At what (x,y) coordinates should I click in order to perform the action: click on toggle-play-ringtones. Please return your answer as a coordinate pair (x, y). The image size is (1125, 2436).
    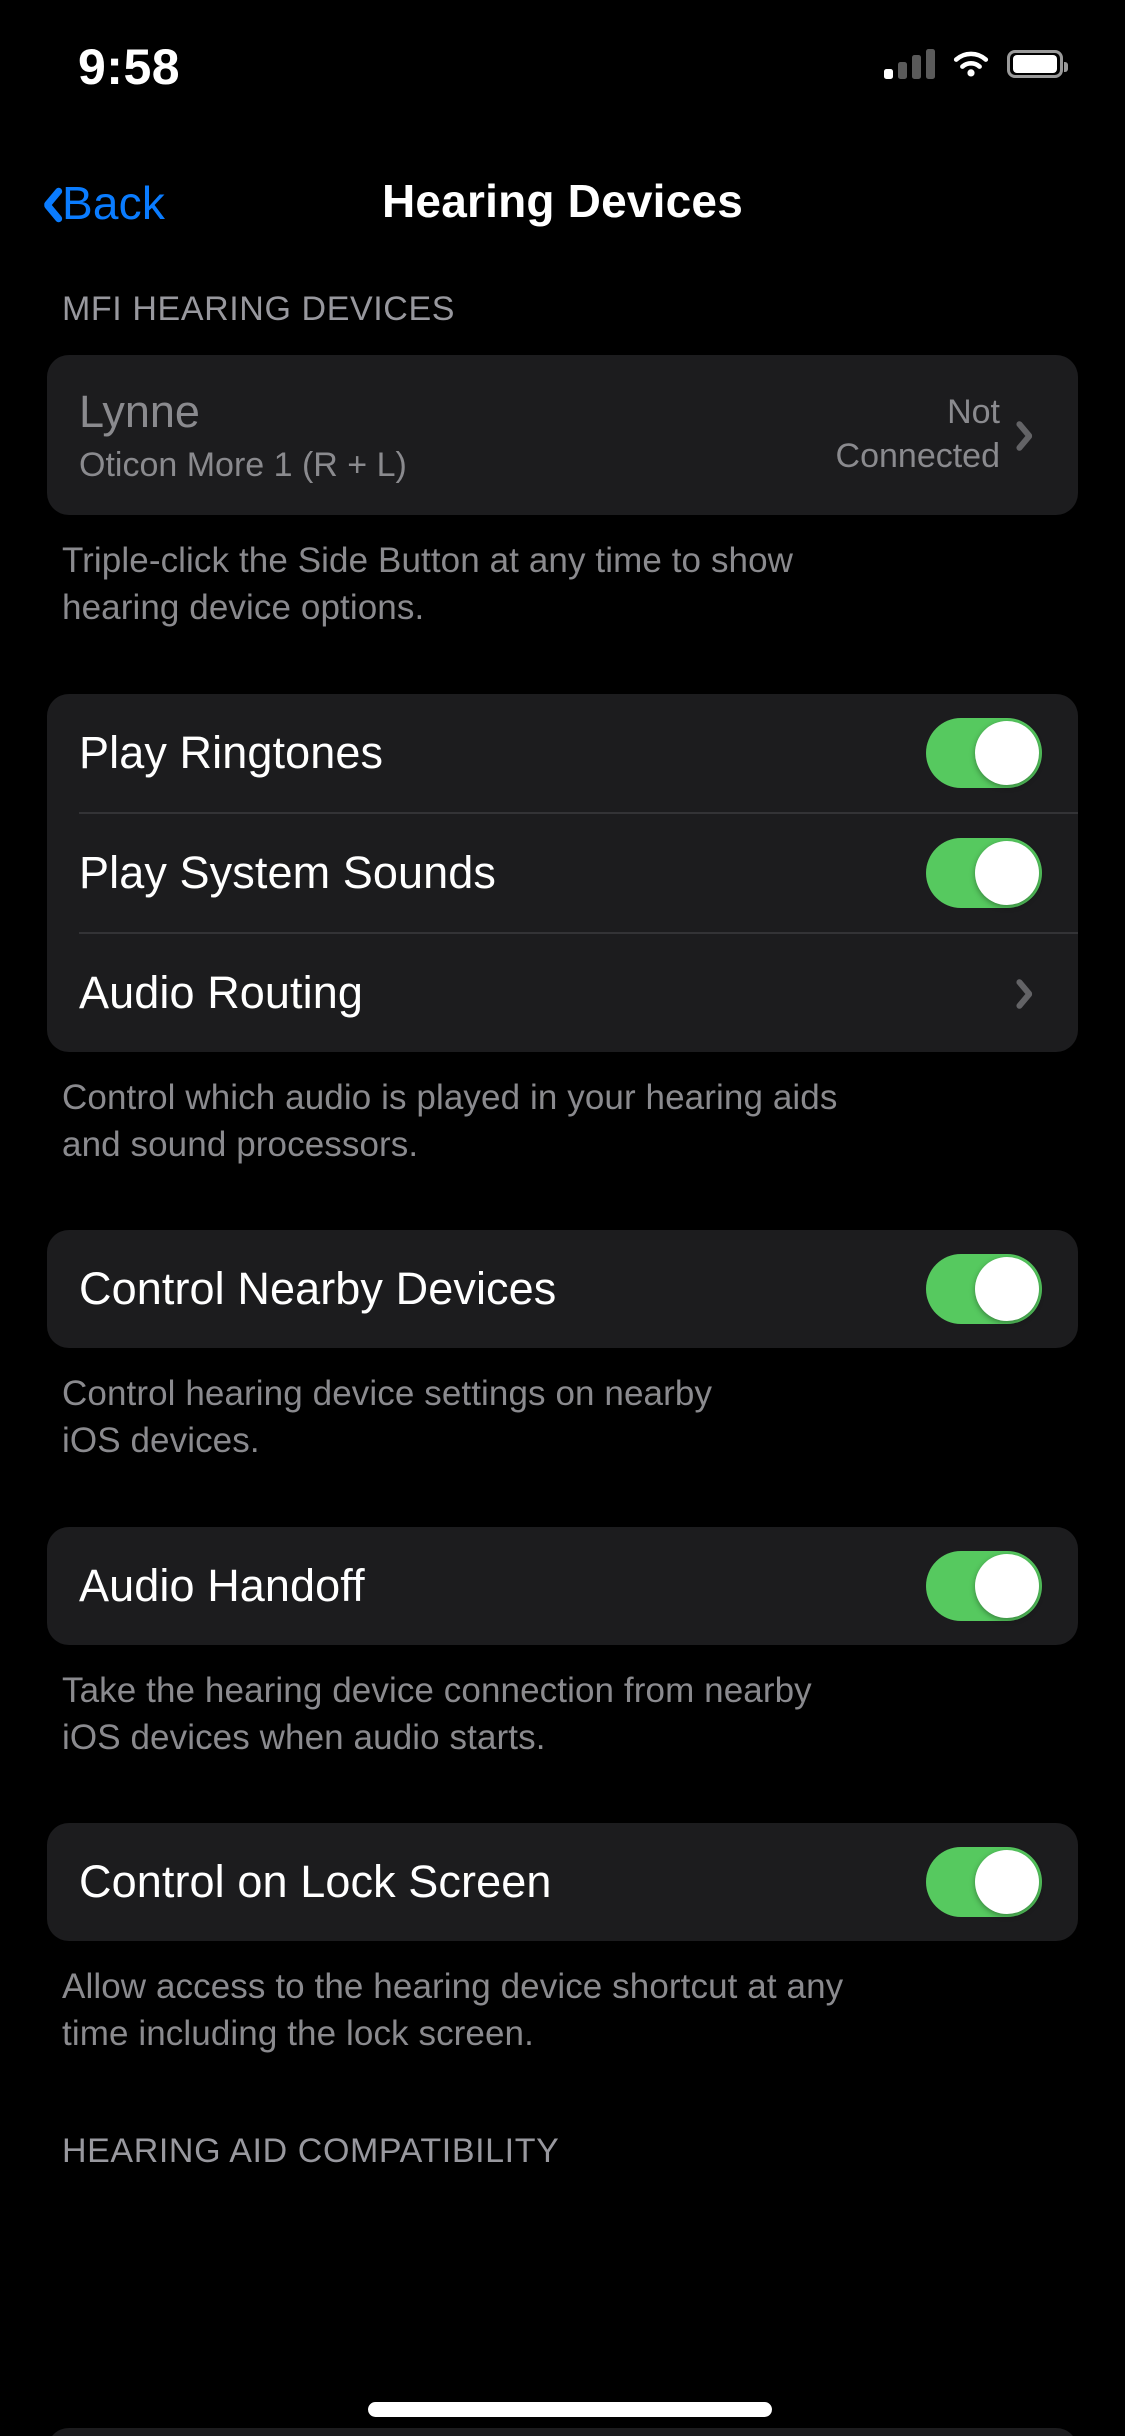
    Looking at the image, I should click on (984, 752).